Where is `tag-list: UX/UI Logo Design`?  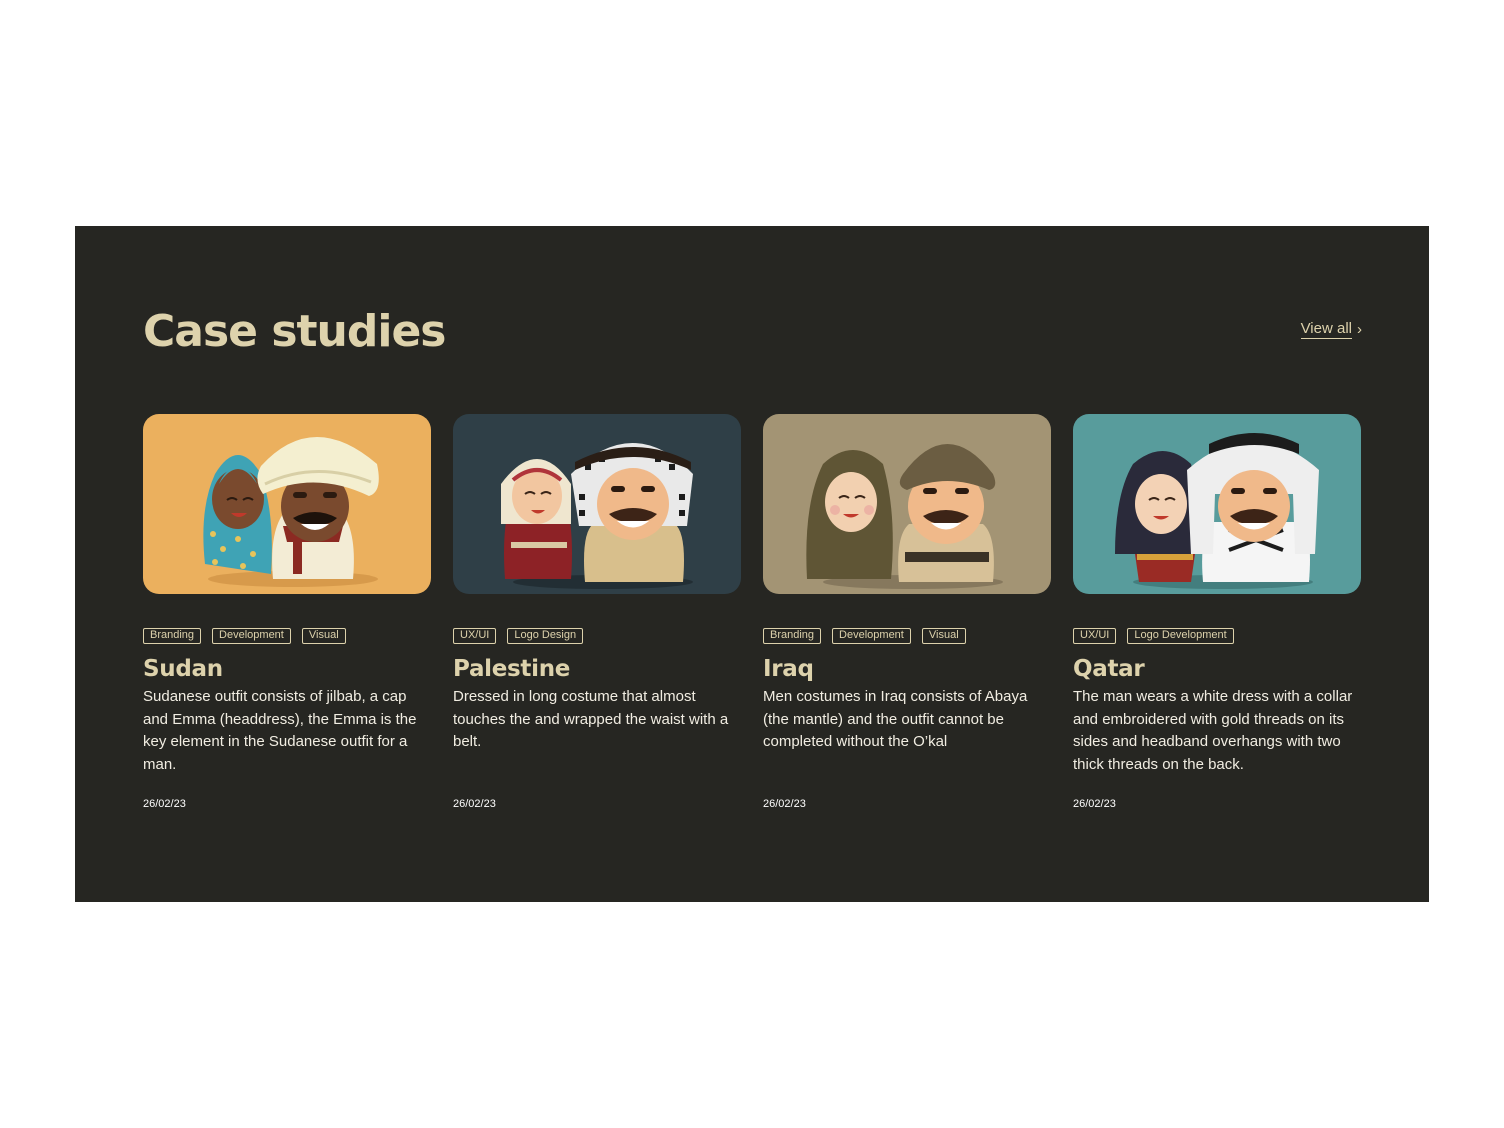 tag-list: UX/UI Logo Design is located at coordinates (597, 636).